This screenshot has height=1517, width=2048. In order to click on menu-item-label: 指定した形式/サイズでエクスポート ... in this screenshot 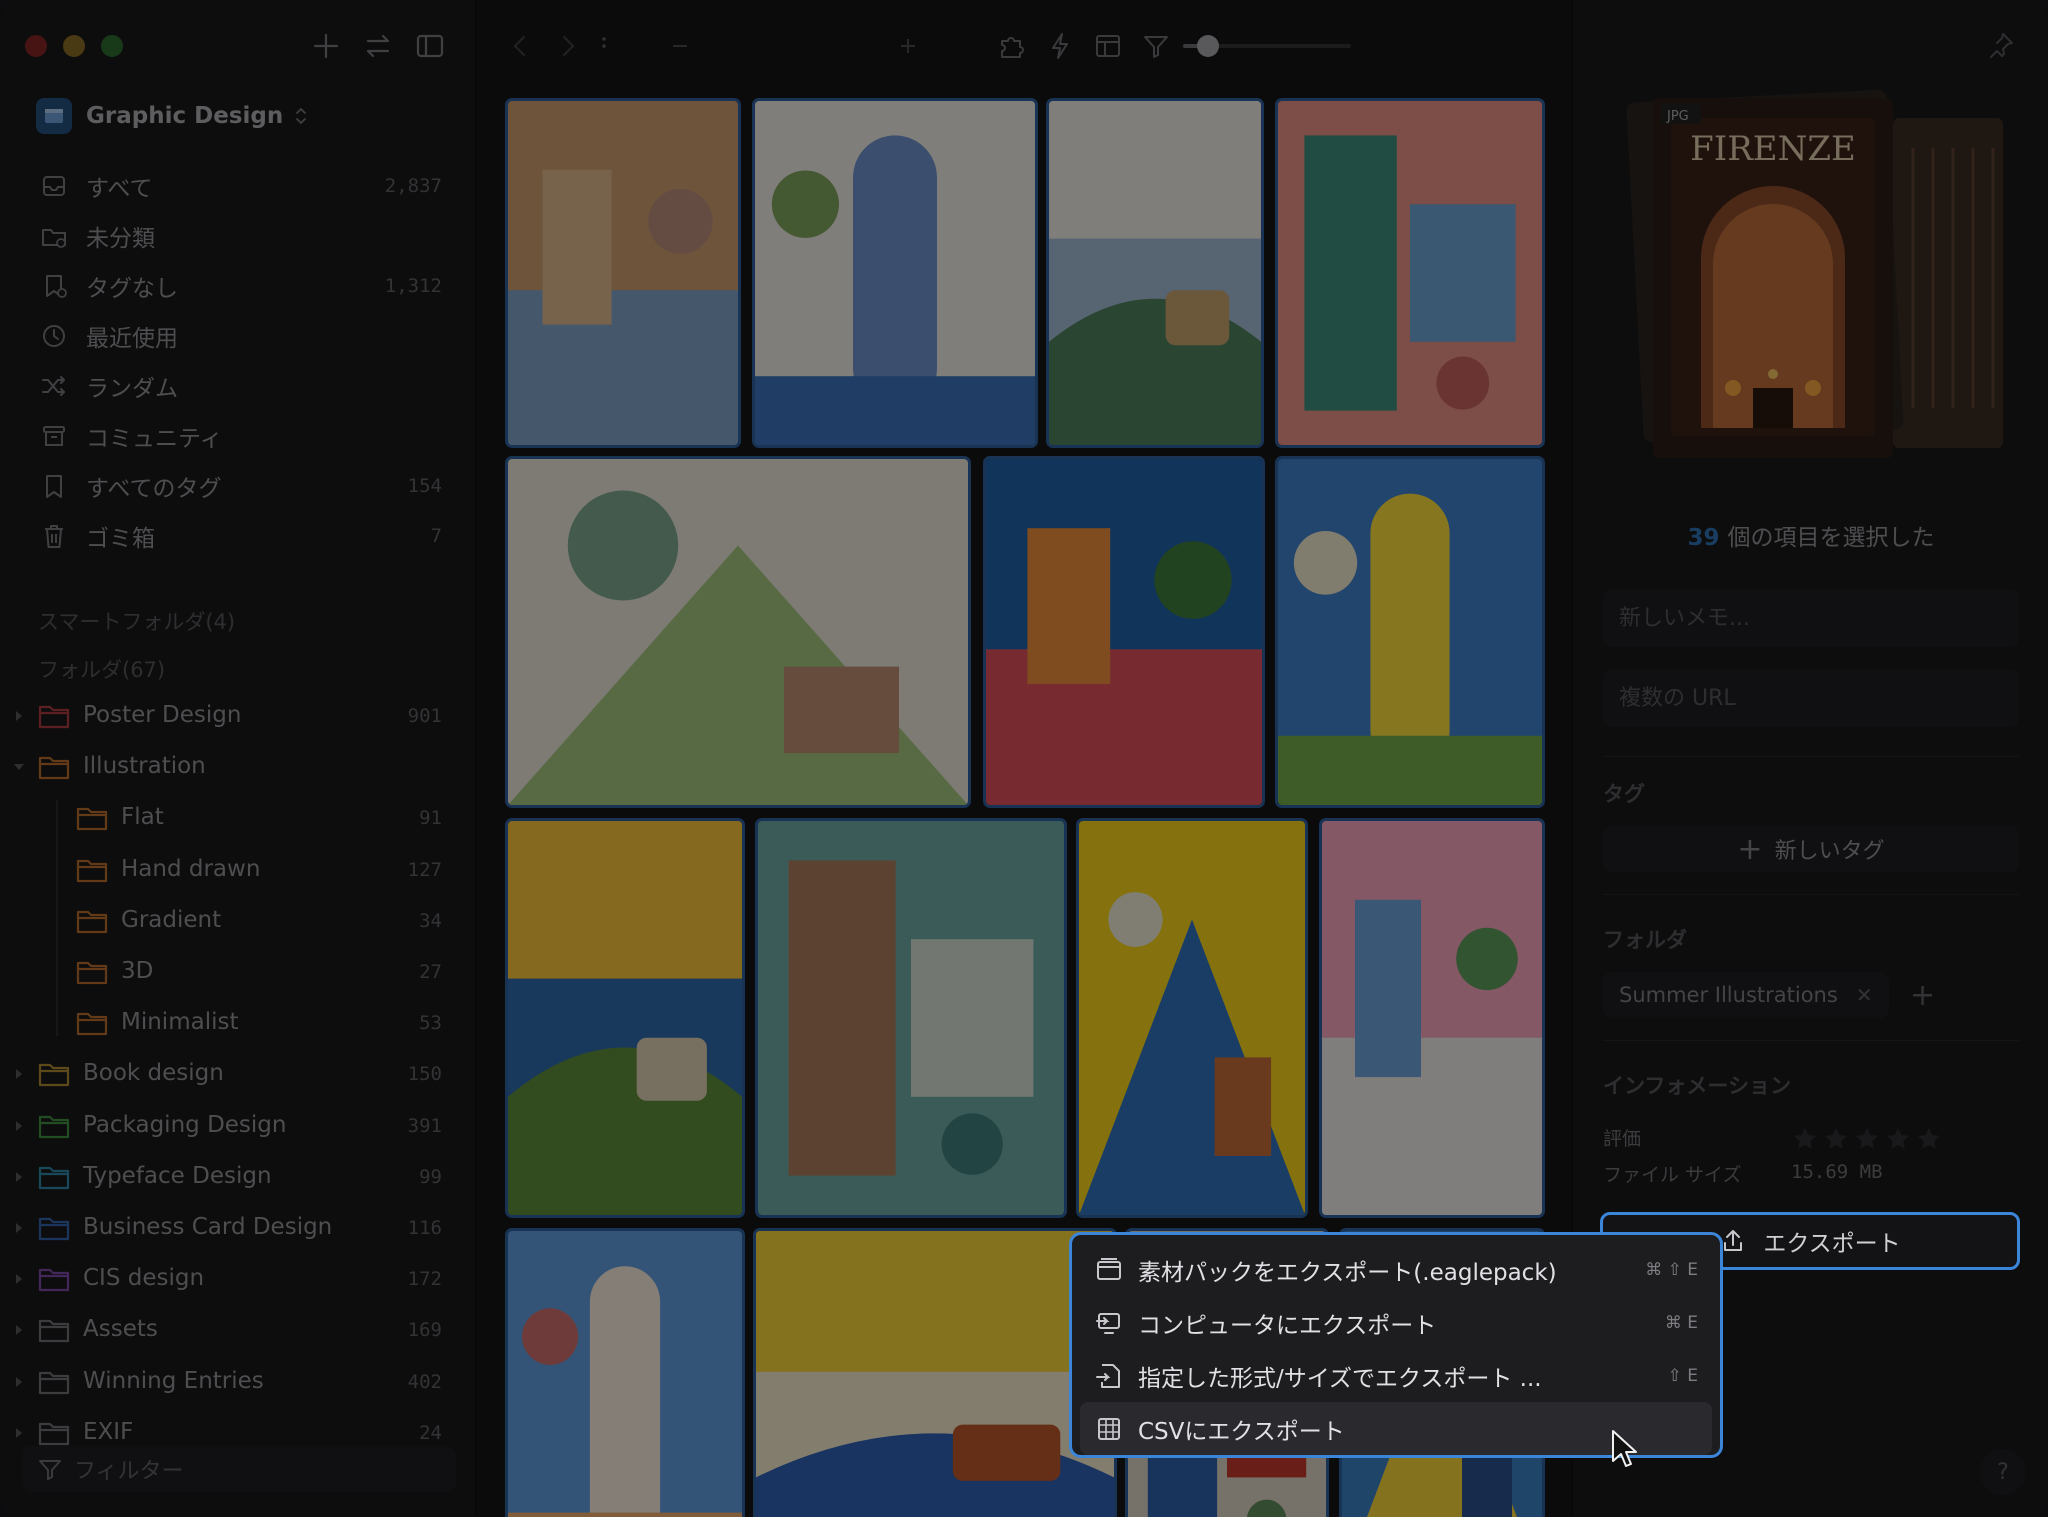, I will do `click(1340, 1378)`.